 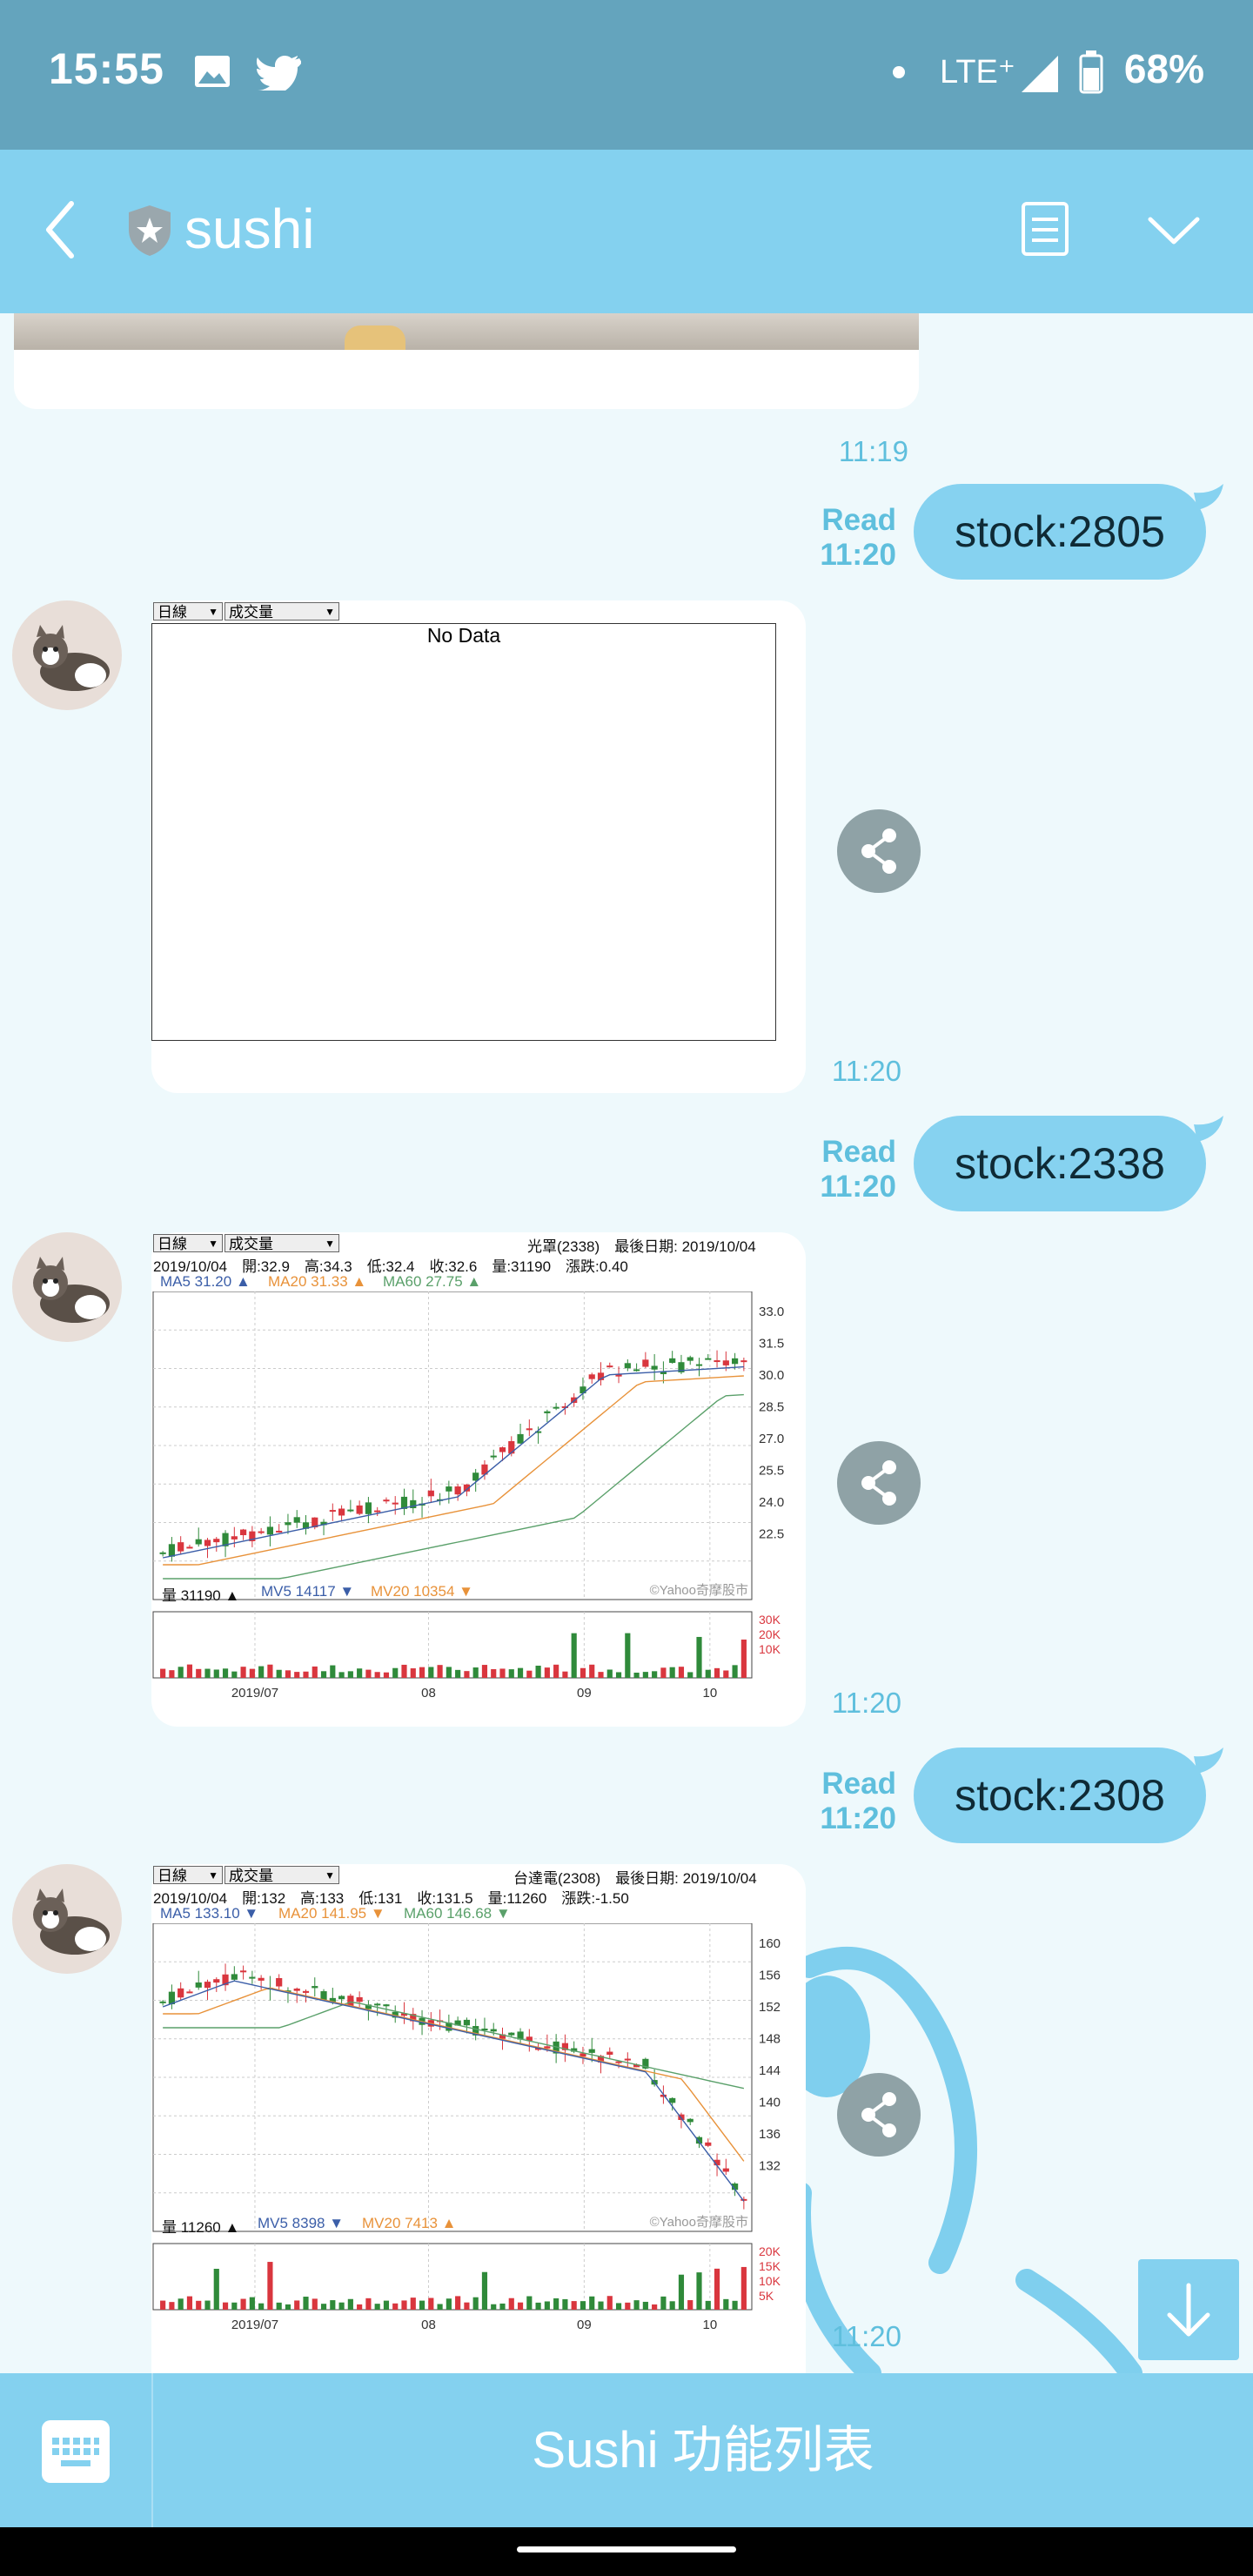 What do you see at coordinates (1060, 532) in the screenshot?
I see `sent-message-bubble: stock:2805` at bounding box center [1060, 532].